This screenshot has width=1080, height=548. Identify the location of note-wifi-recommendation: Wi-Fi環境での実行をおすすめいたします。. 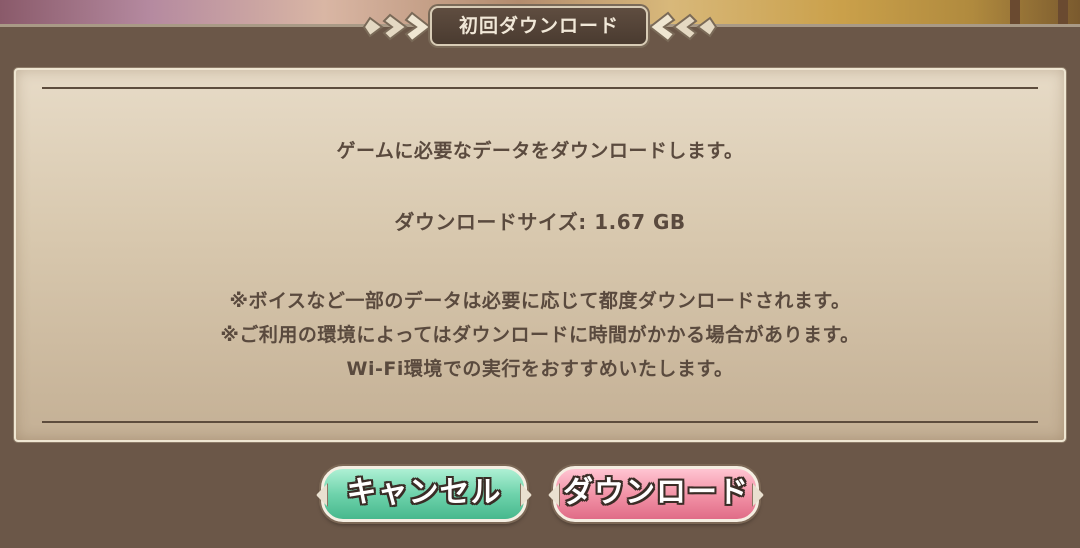
(540, 369).